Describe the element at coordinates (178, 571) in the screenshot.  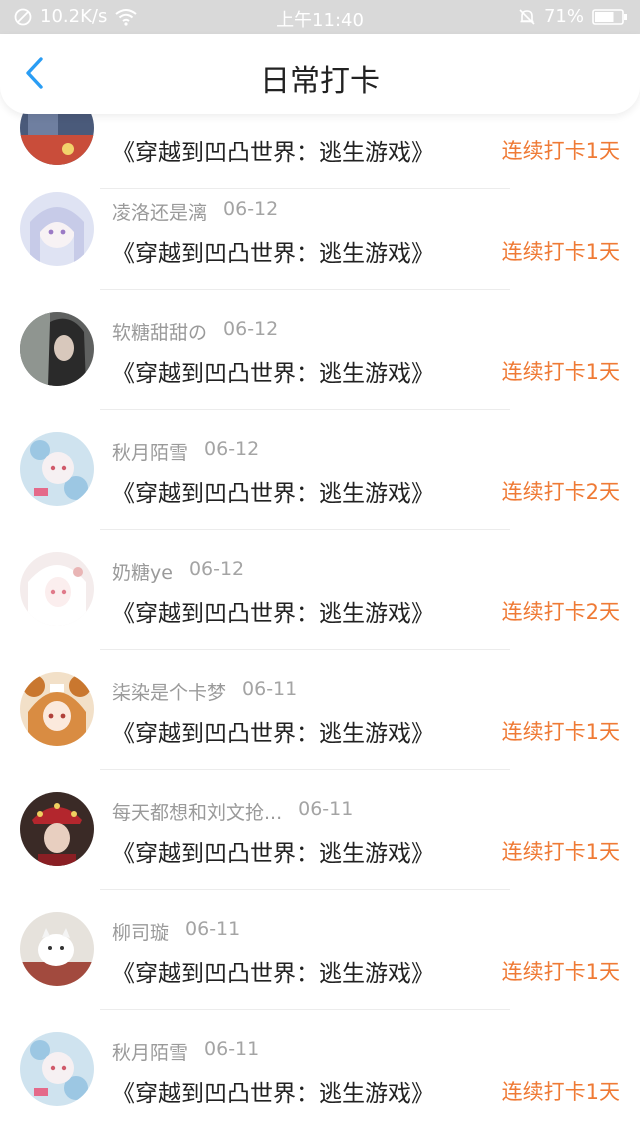
I see `item-meta: 奶糖ye 06-12` at that location.